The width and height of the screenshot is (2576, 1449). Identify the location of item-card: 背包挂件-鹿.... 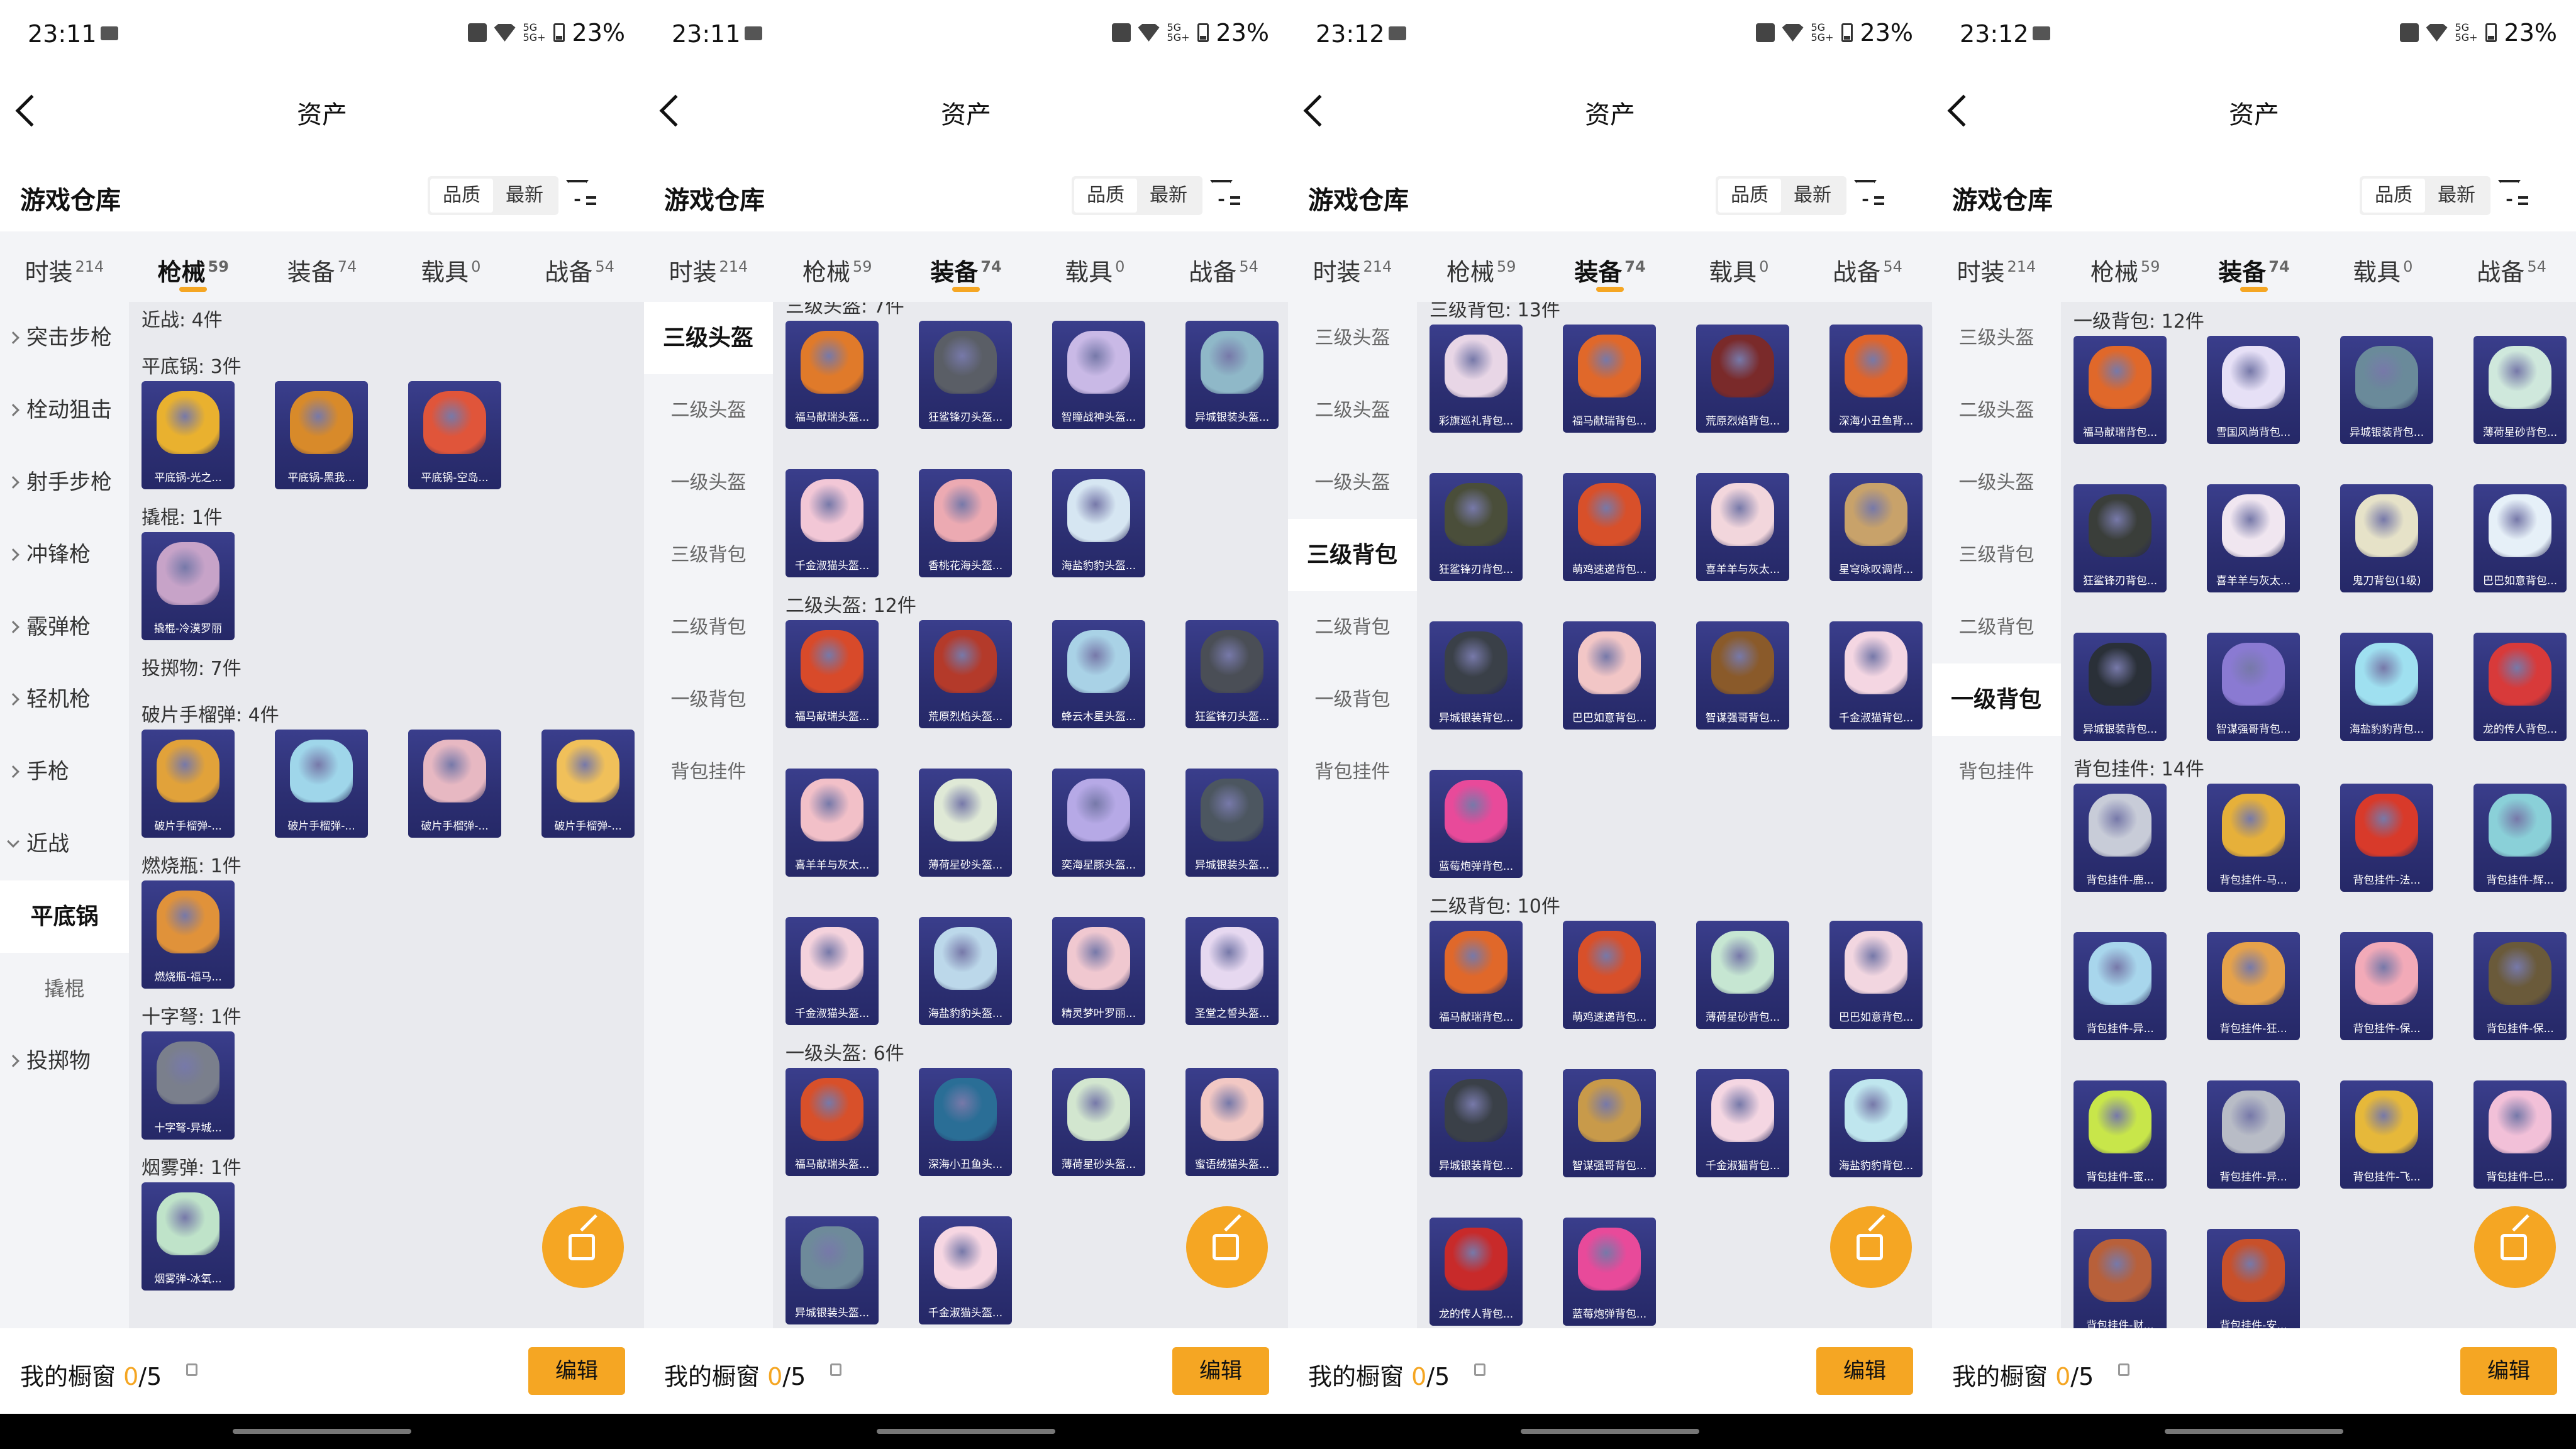
(2120, 838).